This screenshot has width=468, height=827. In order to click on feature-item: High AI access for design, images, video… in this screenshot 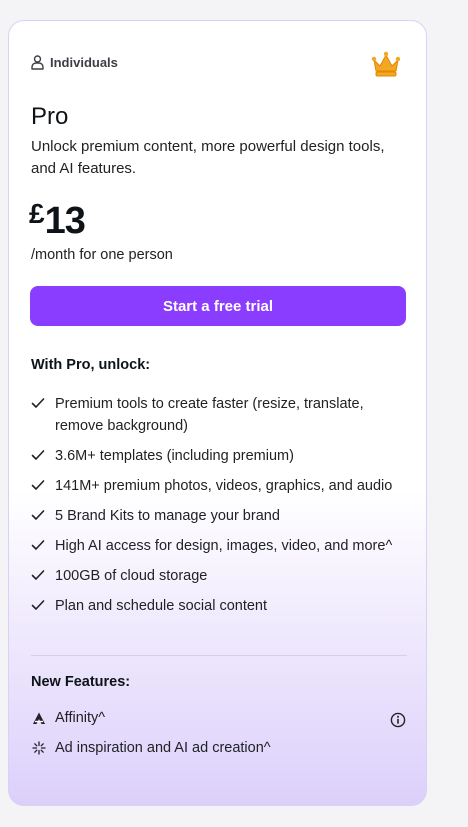, I will do `click(218, 546)`.